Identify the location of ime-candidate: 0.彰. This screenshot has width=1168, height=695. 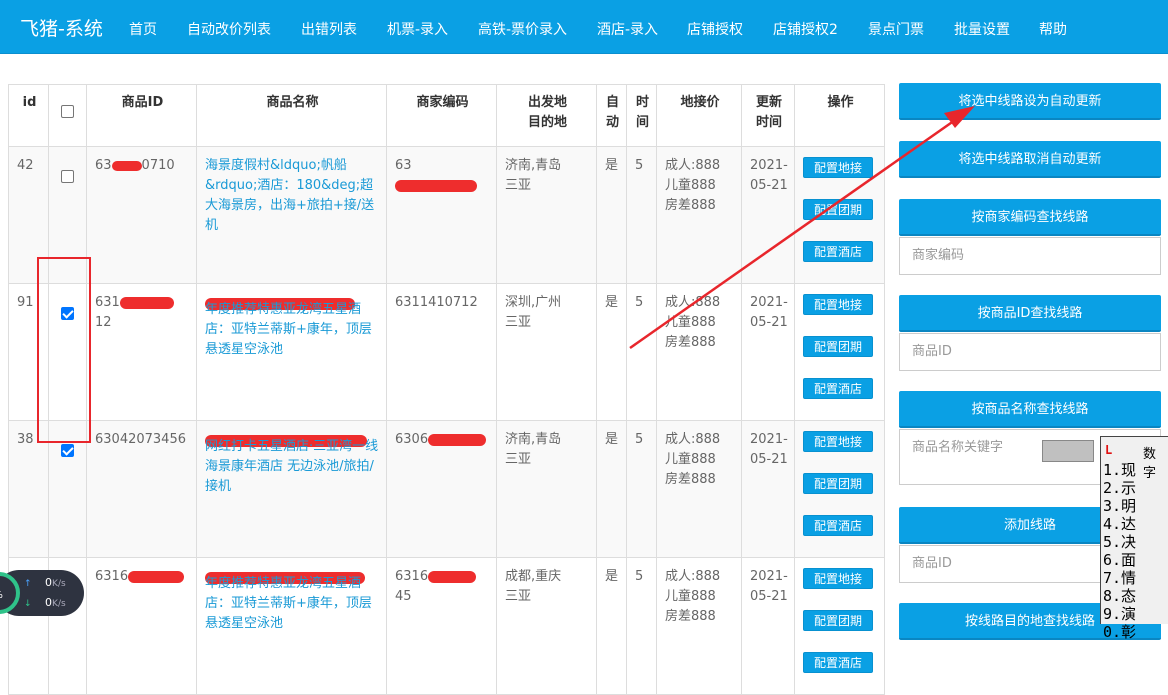
(1134, 632).